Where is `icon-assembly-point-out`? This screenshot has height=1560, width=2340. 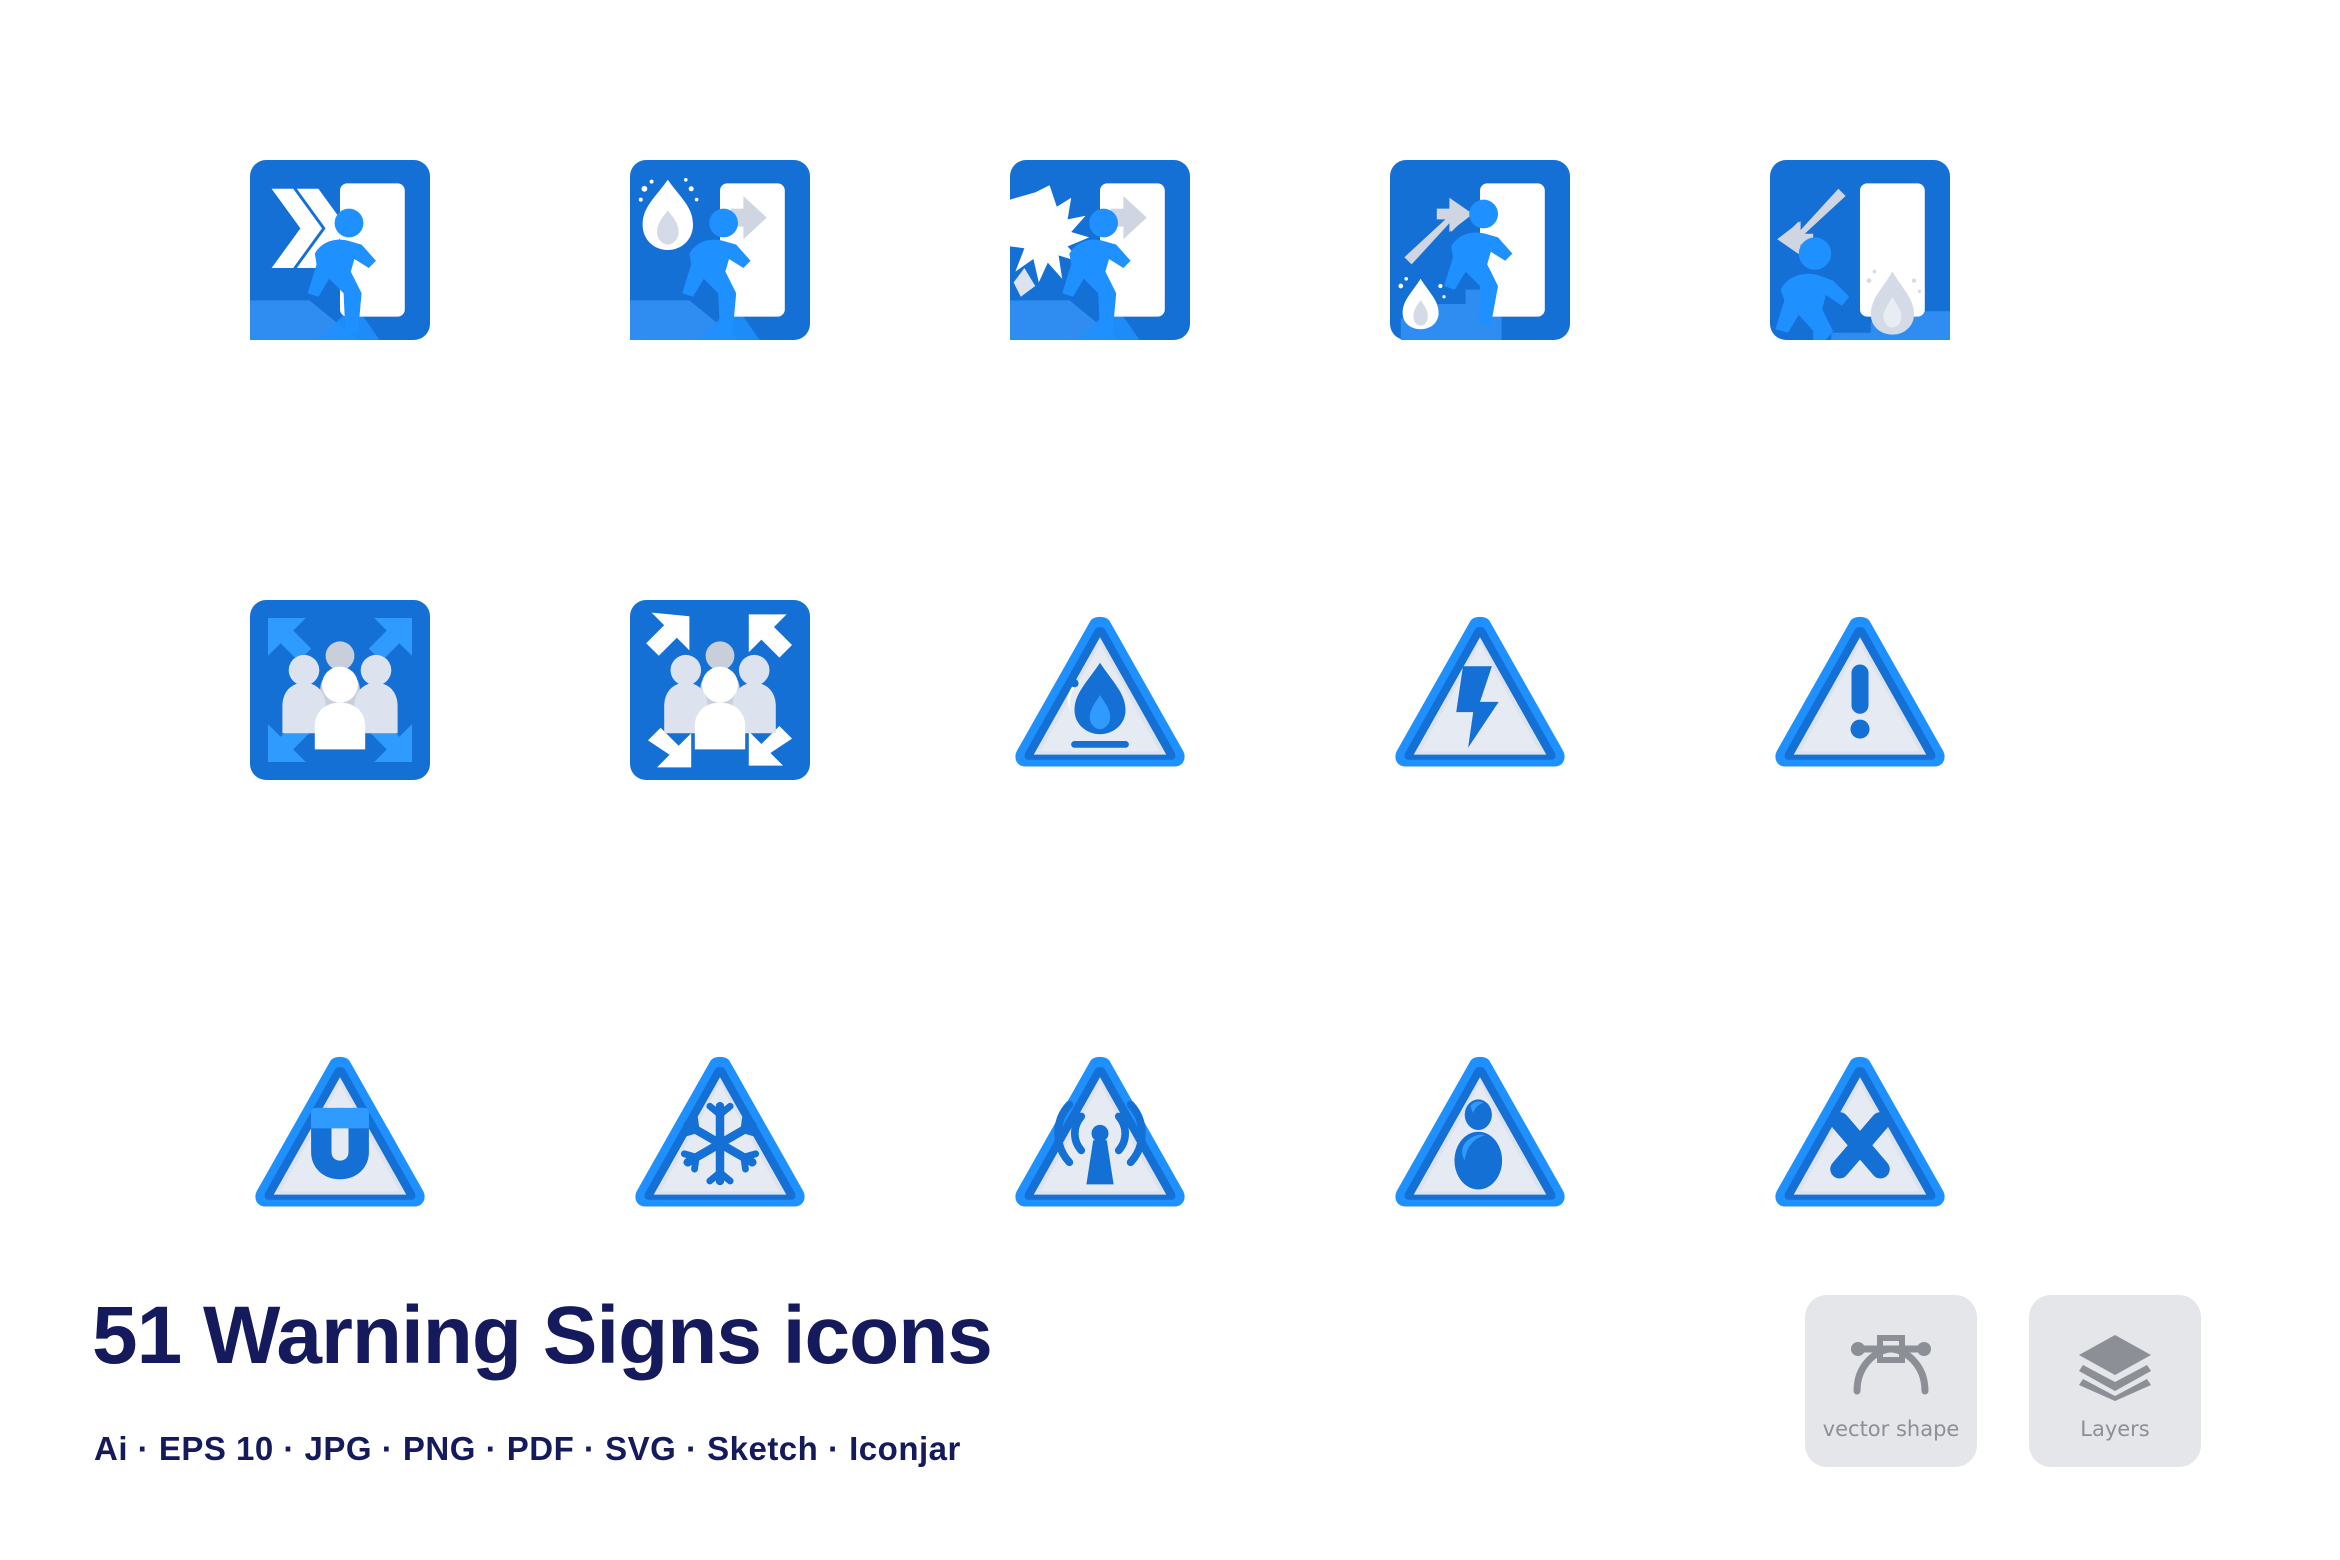
icon-assembly-point-out is located at coordinates (340, 690).